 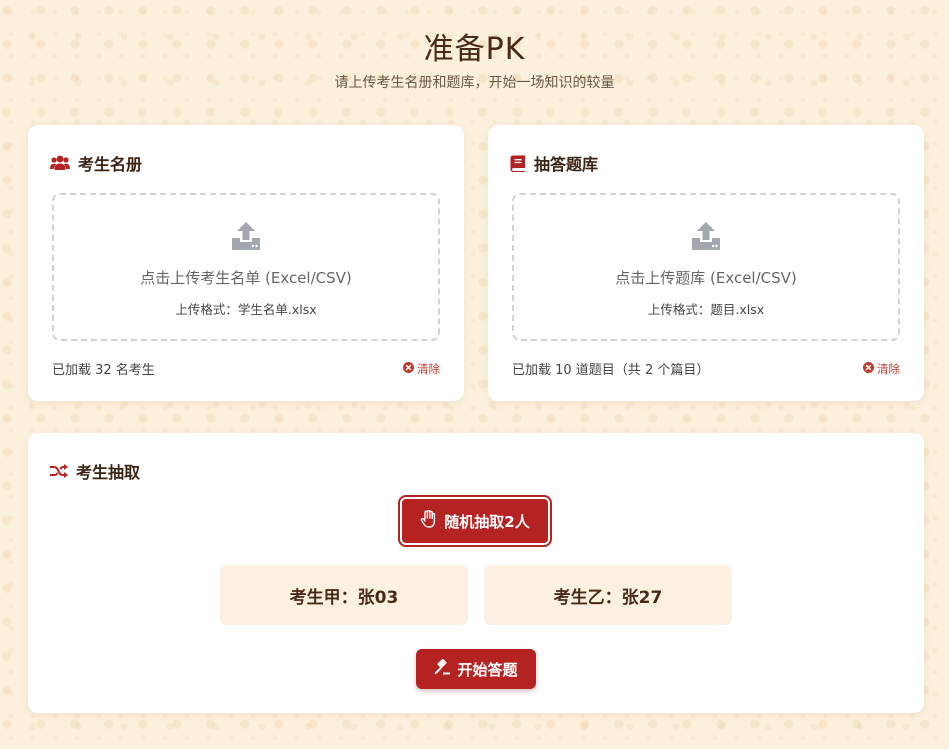 I want to click on page-title: 准备PK, so click(x=474, y=49).